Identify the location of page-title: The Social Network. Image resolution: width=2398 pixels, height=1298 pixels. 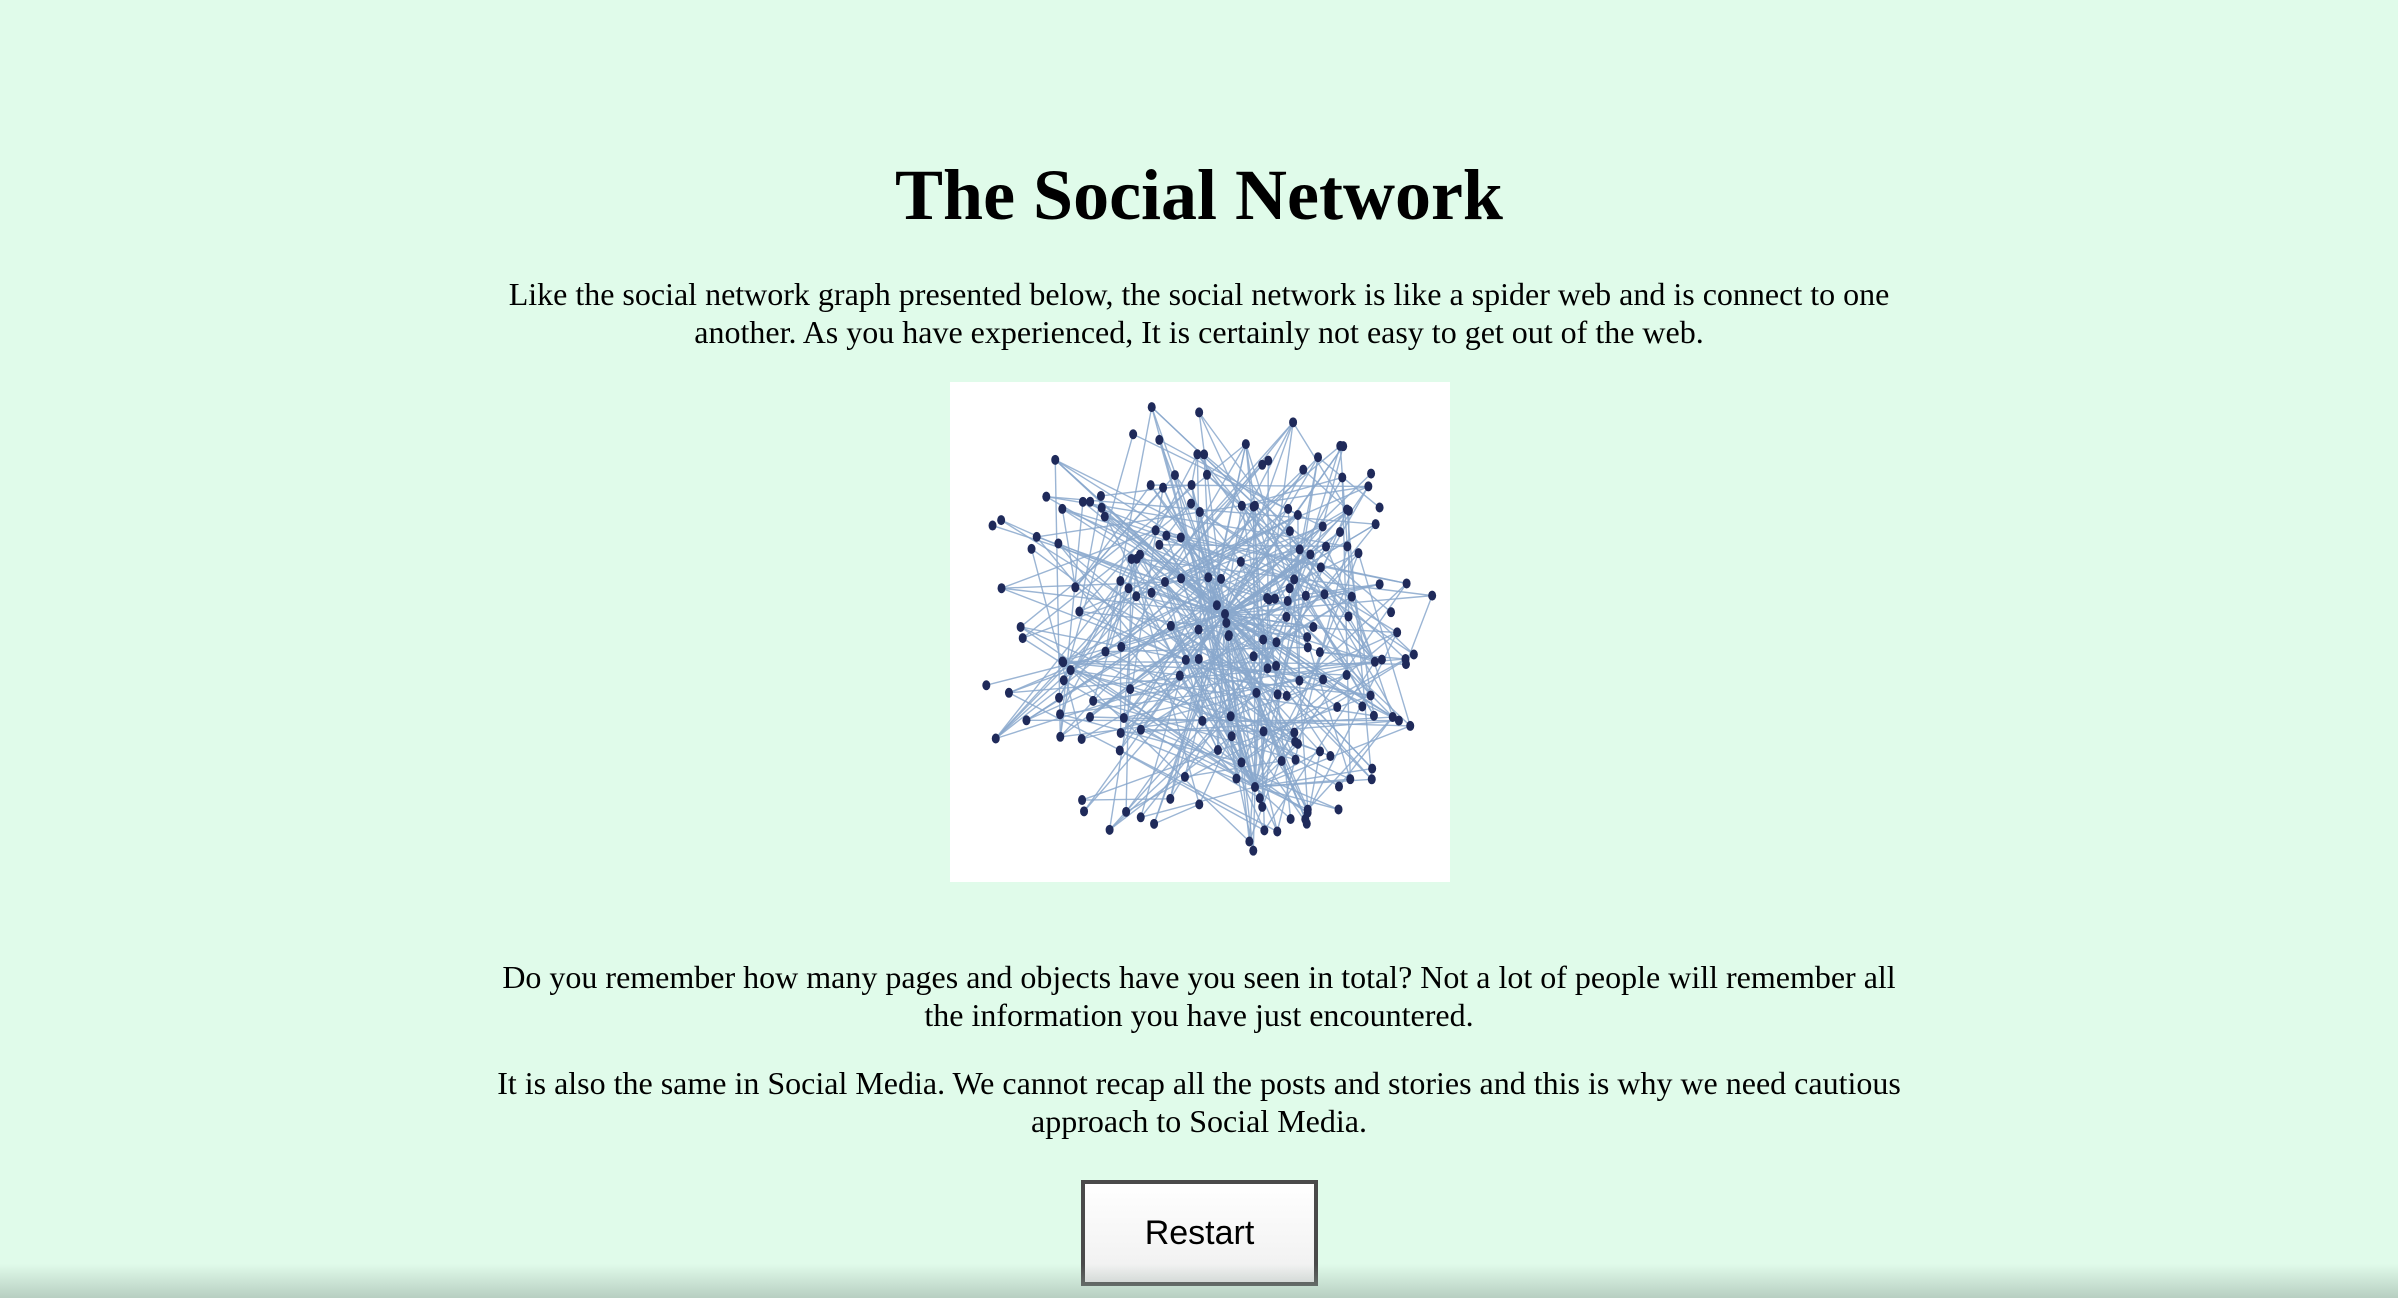
(1199, 195).